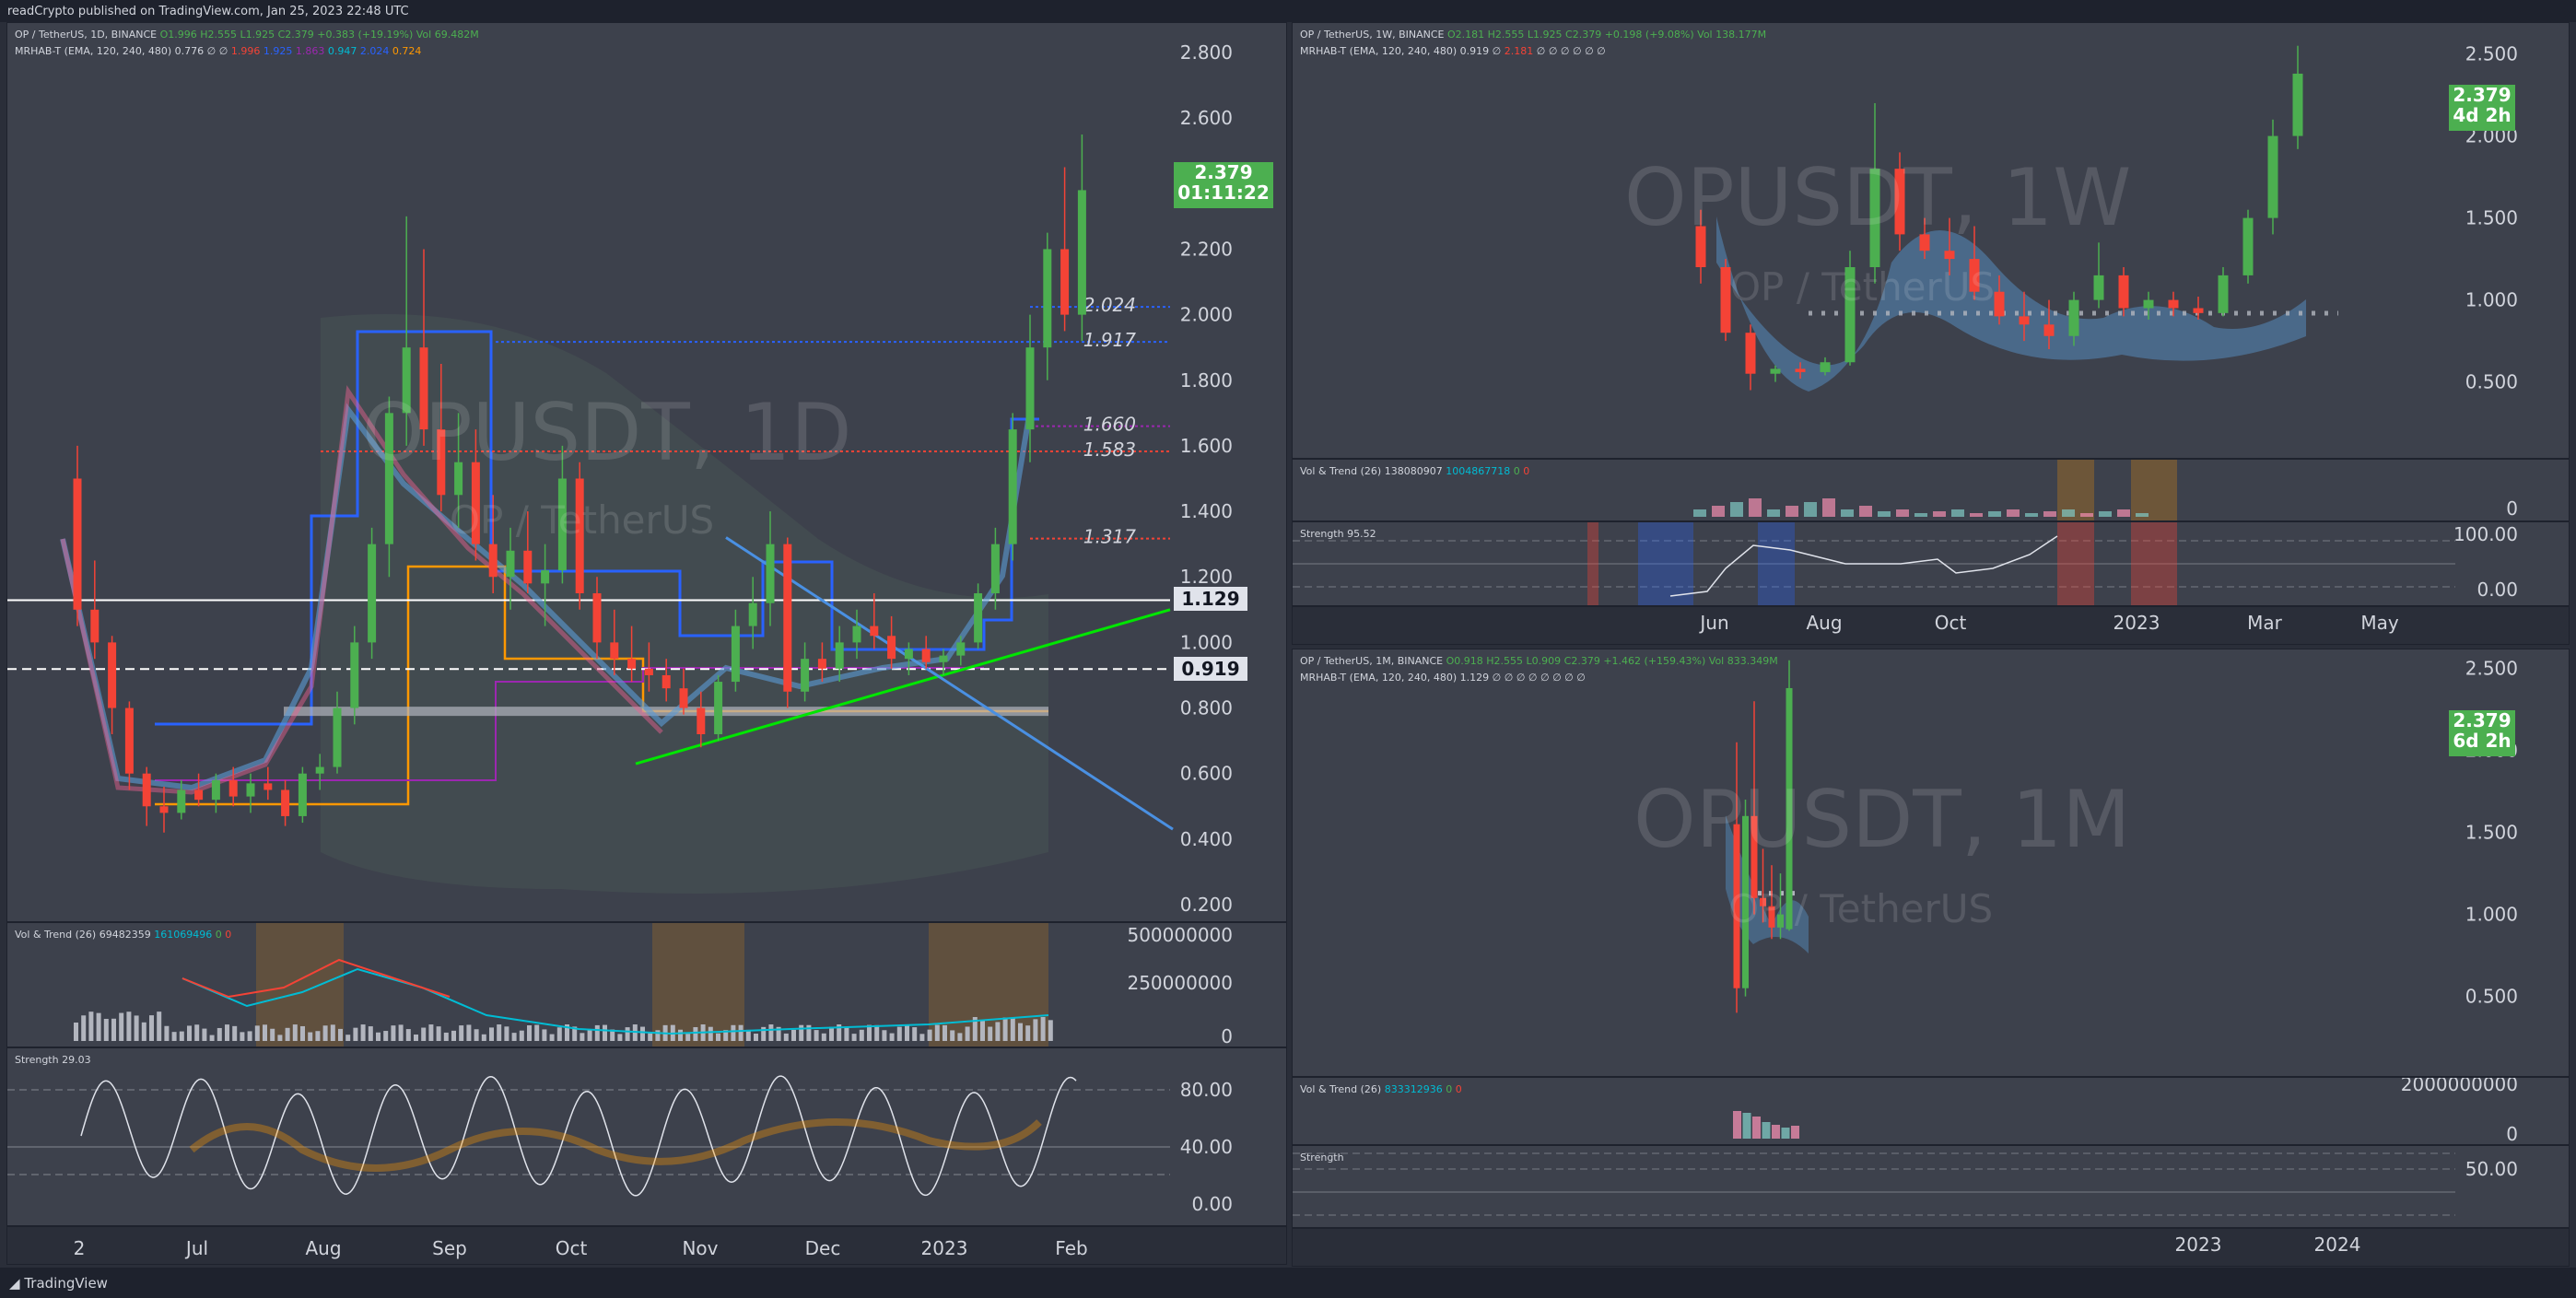  What do you see at coordinates (945, 1248) in the screenshot?
I see `daily-time-tick: 2023` at bounding box center [945, 1248].